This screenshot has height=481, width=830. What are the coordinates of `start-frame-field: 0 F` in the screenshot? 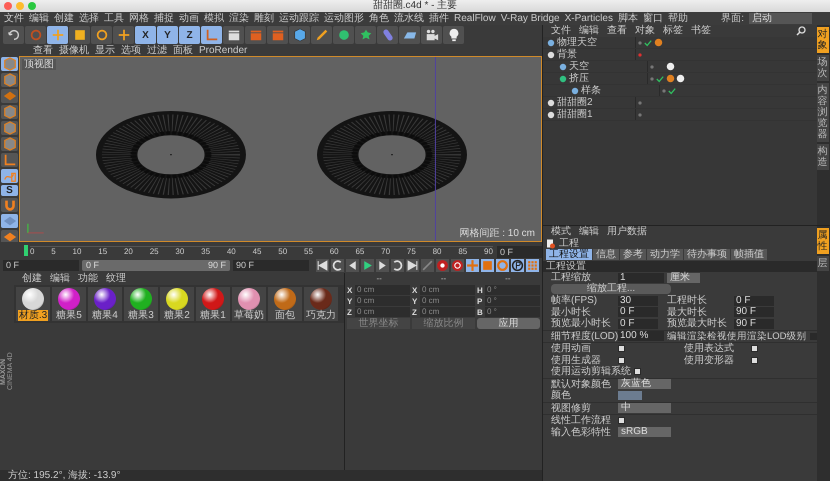 It's located at (41, 265).